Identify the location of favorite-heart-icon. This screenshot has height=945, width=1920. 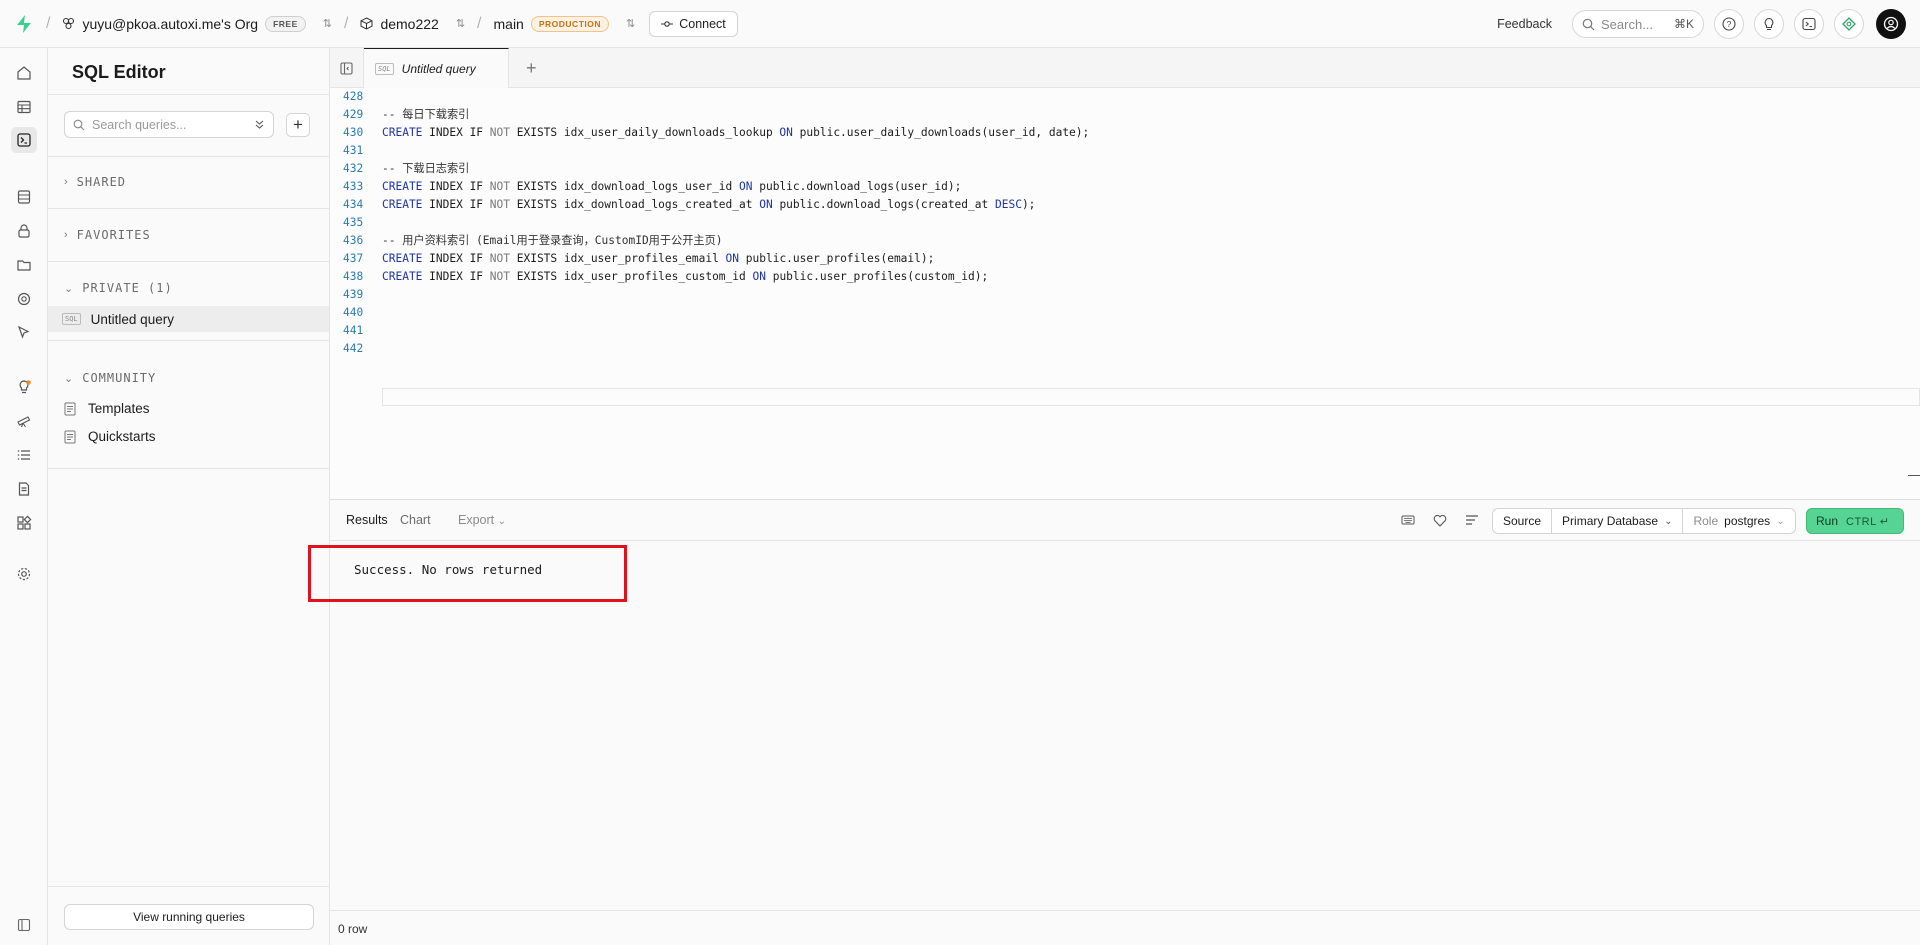
(1440, 520).